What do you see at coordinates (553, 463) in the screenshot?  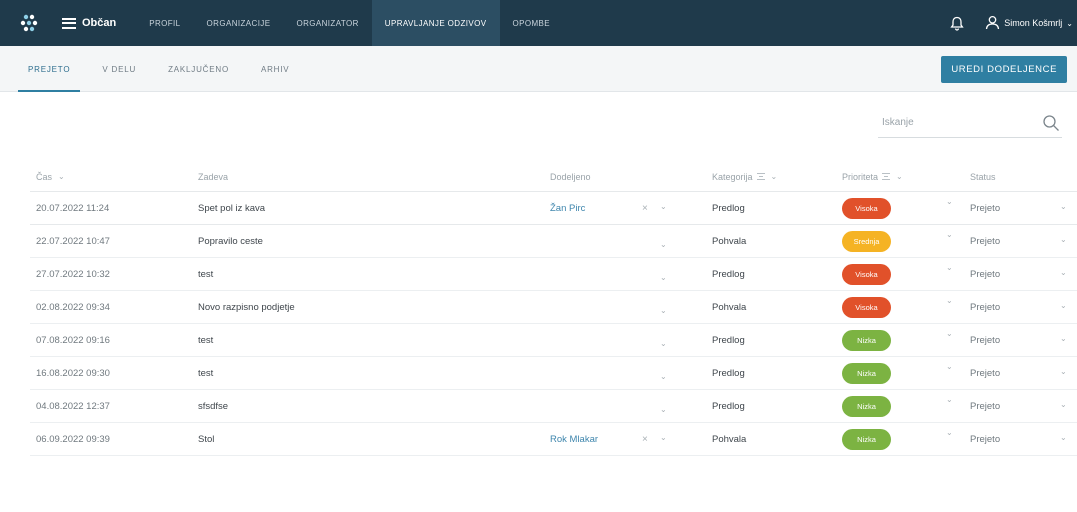 I see `table-row-partial` at bounding box center [553, 463].